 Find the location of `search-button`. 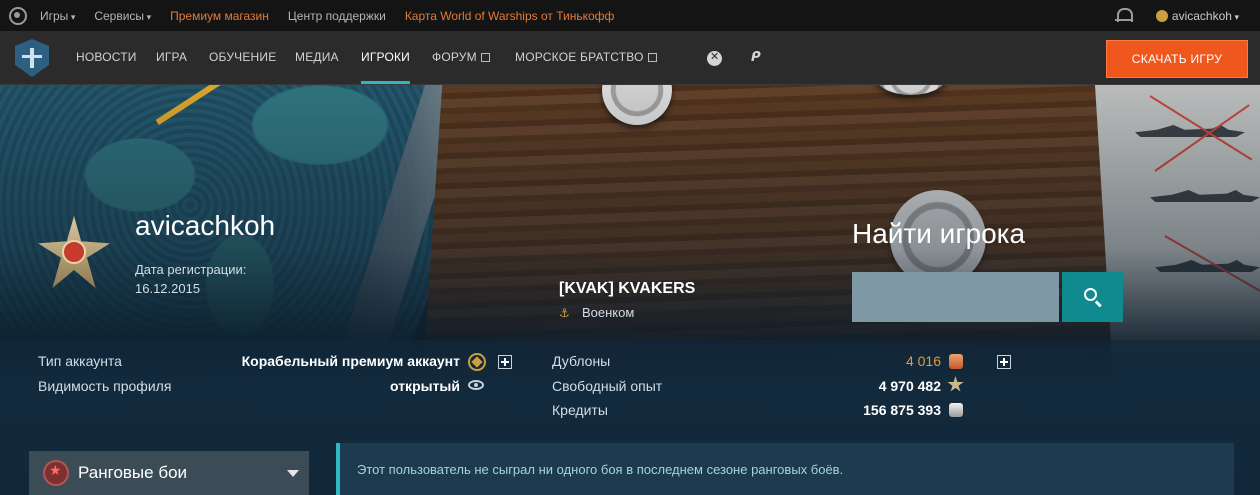

search-button is located at coordinates (1092, 297).